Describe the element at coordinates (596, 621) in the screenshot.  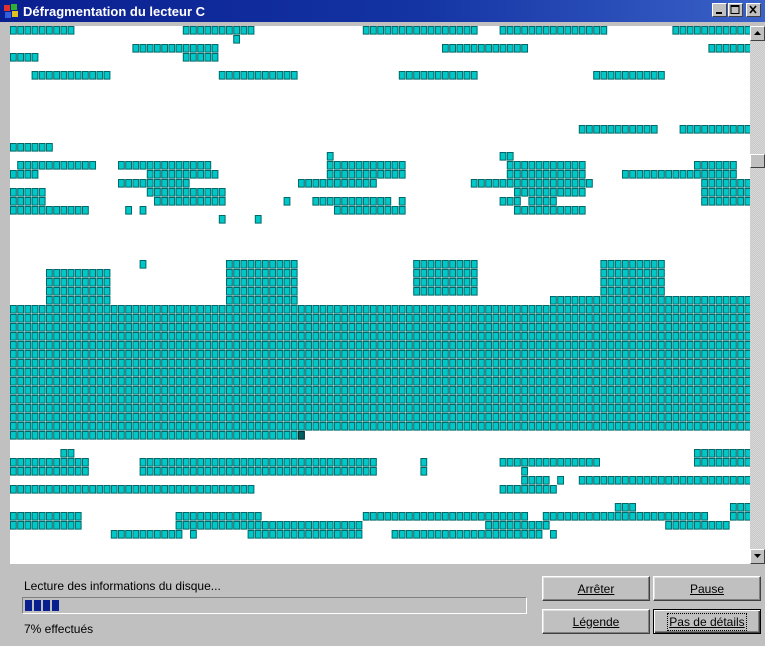
I see `legend-button: Légende` at that location.